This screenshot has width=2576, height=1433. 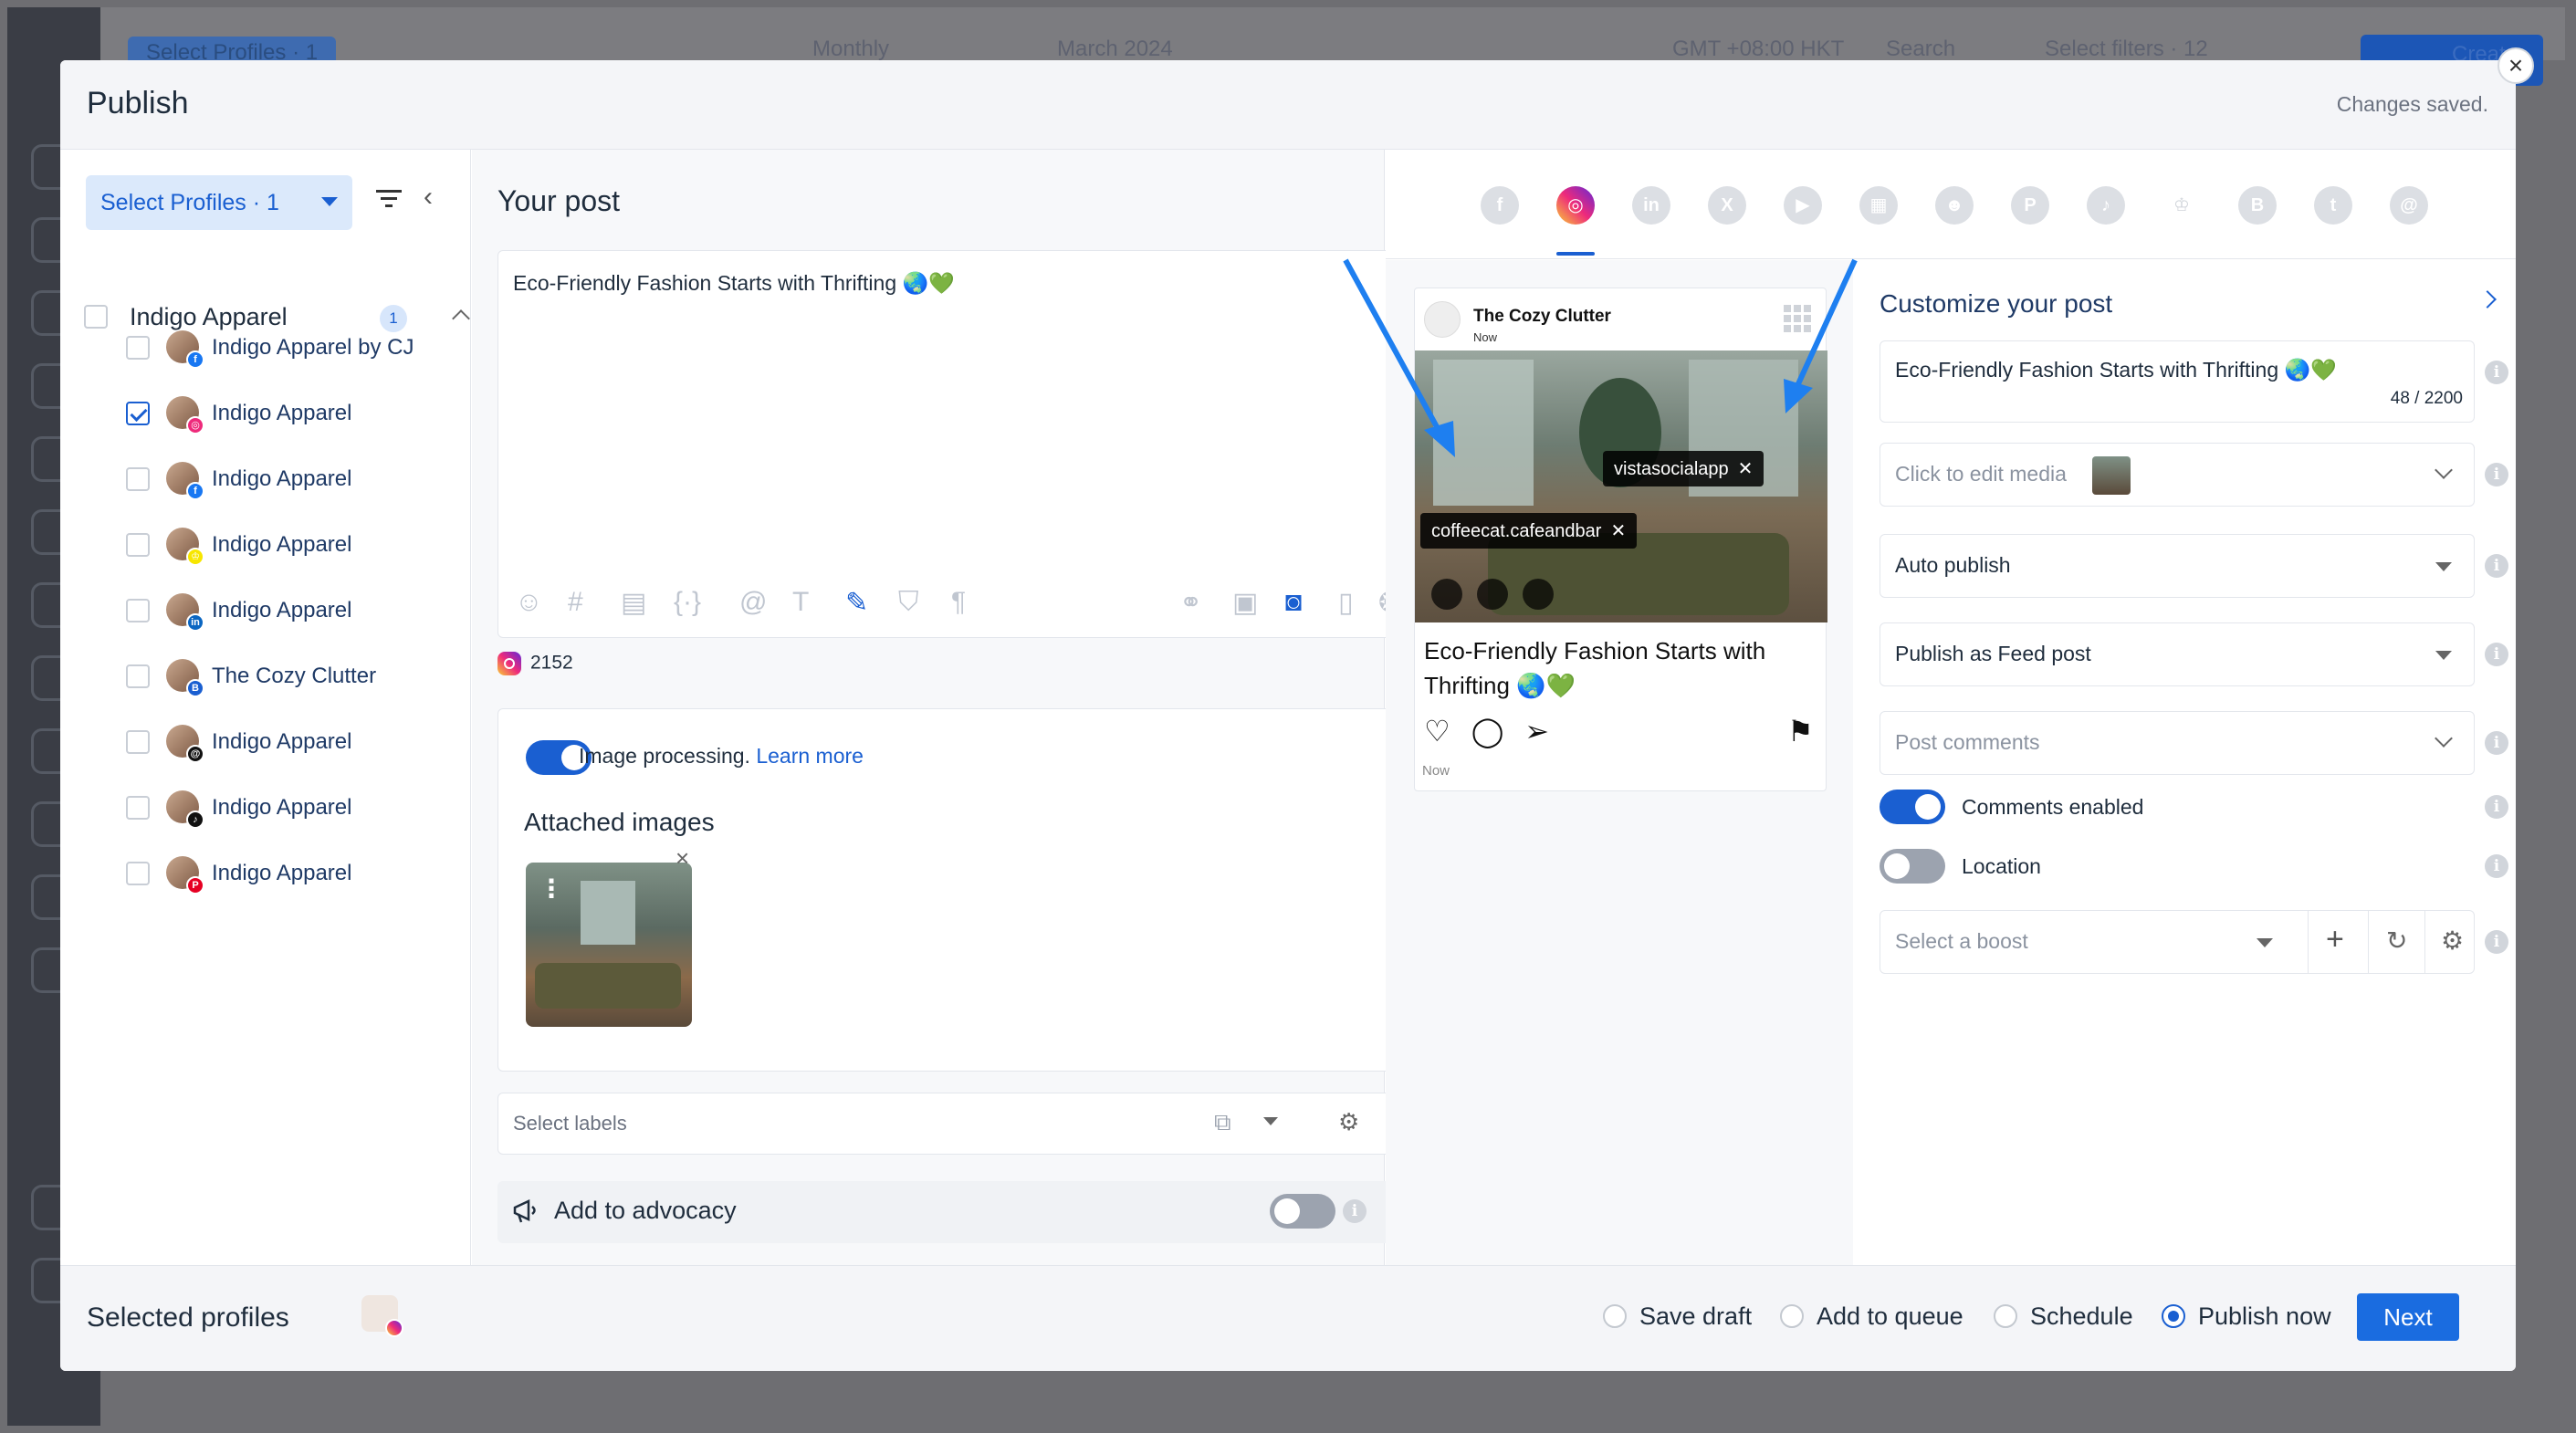 What do you see at coordinates (958, 603) in the screenshot?
I see `paragraph-icon: ¶` at bounding box center [958, 603].